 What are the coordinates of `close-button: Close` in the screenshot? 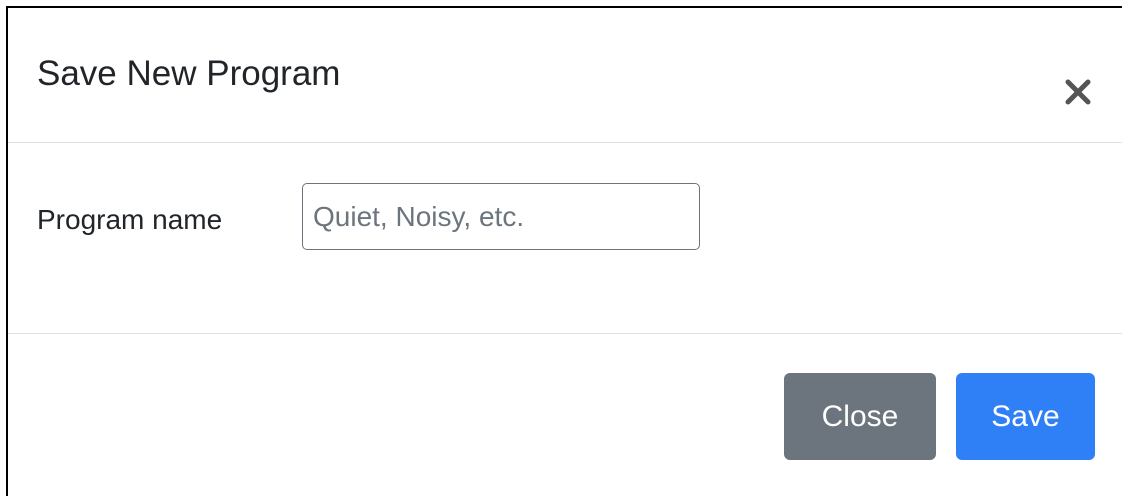 It's located at (860, 416).